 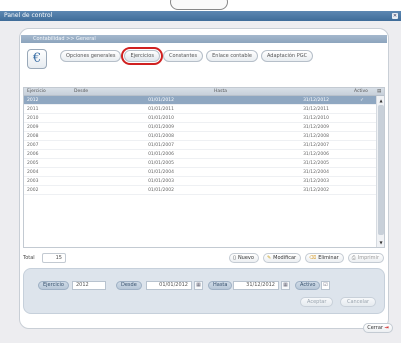 What do you see at coordinates (37, 59) in the screenshot?
I see `euro-icon: €` at bounding box center [37, 59].